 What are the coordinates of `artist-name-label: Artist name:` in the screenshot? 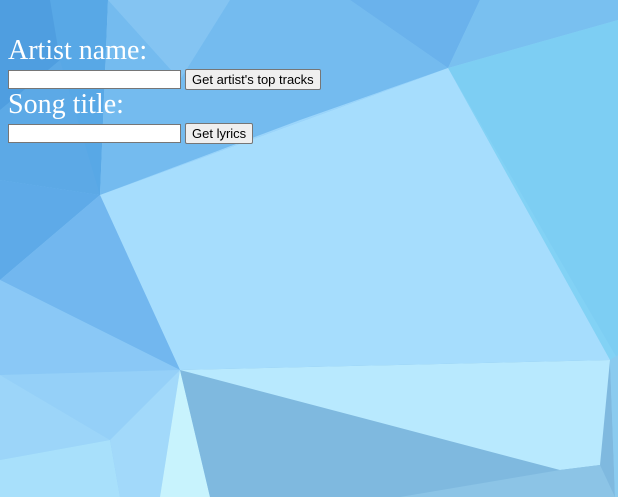 It's located at (78, 50).